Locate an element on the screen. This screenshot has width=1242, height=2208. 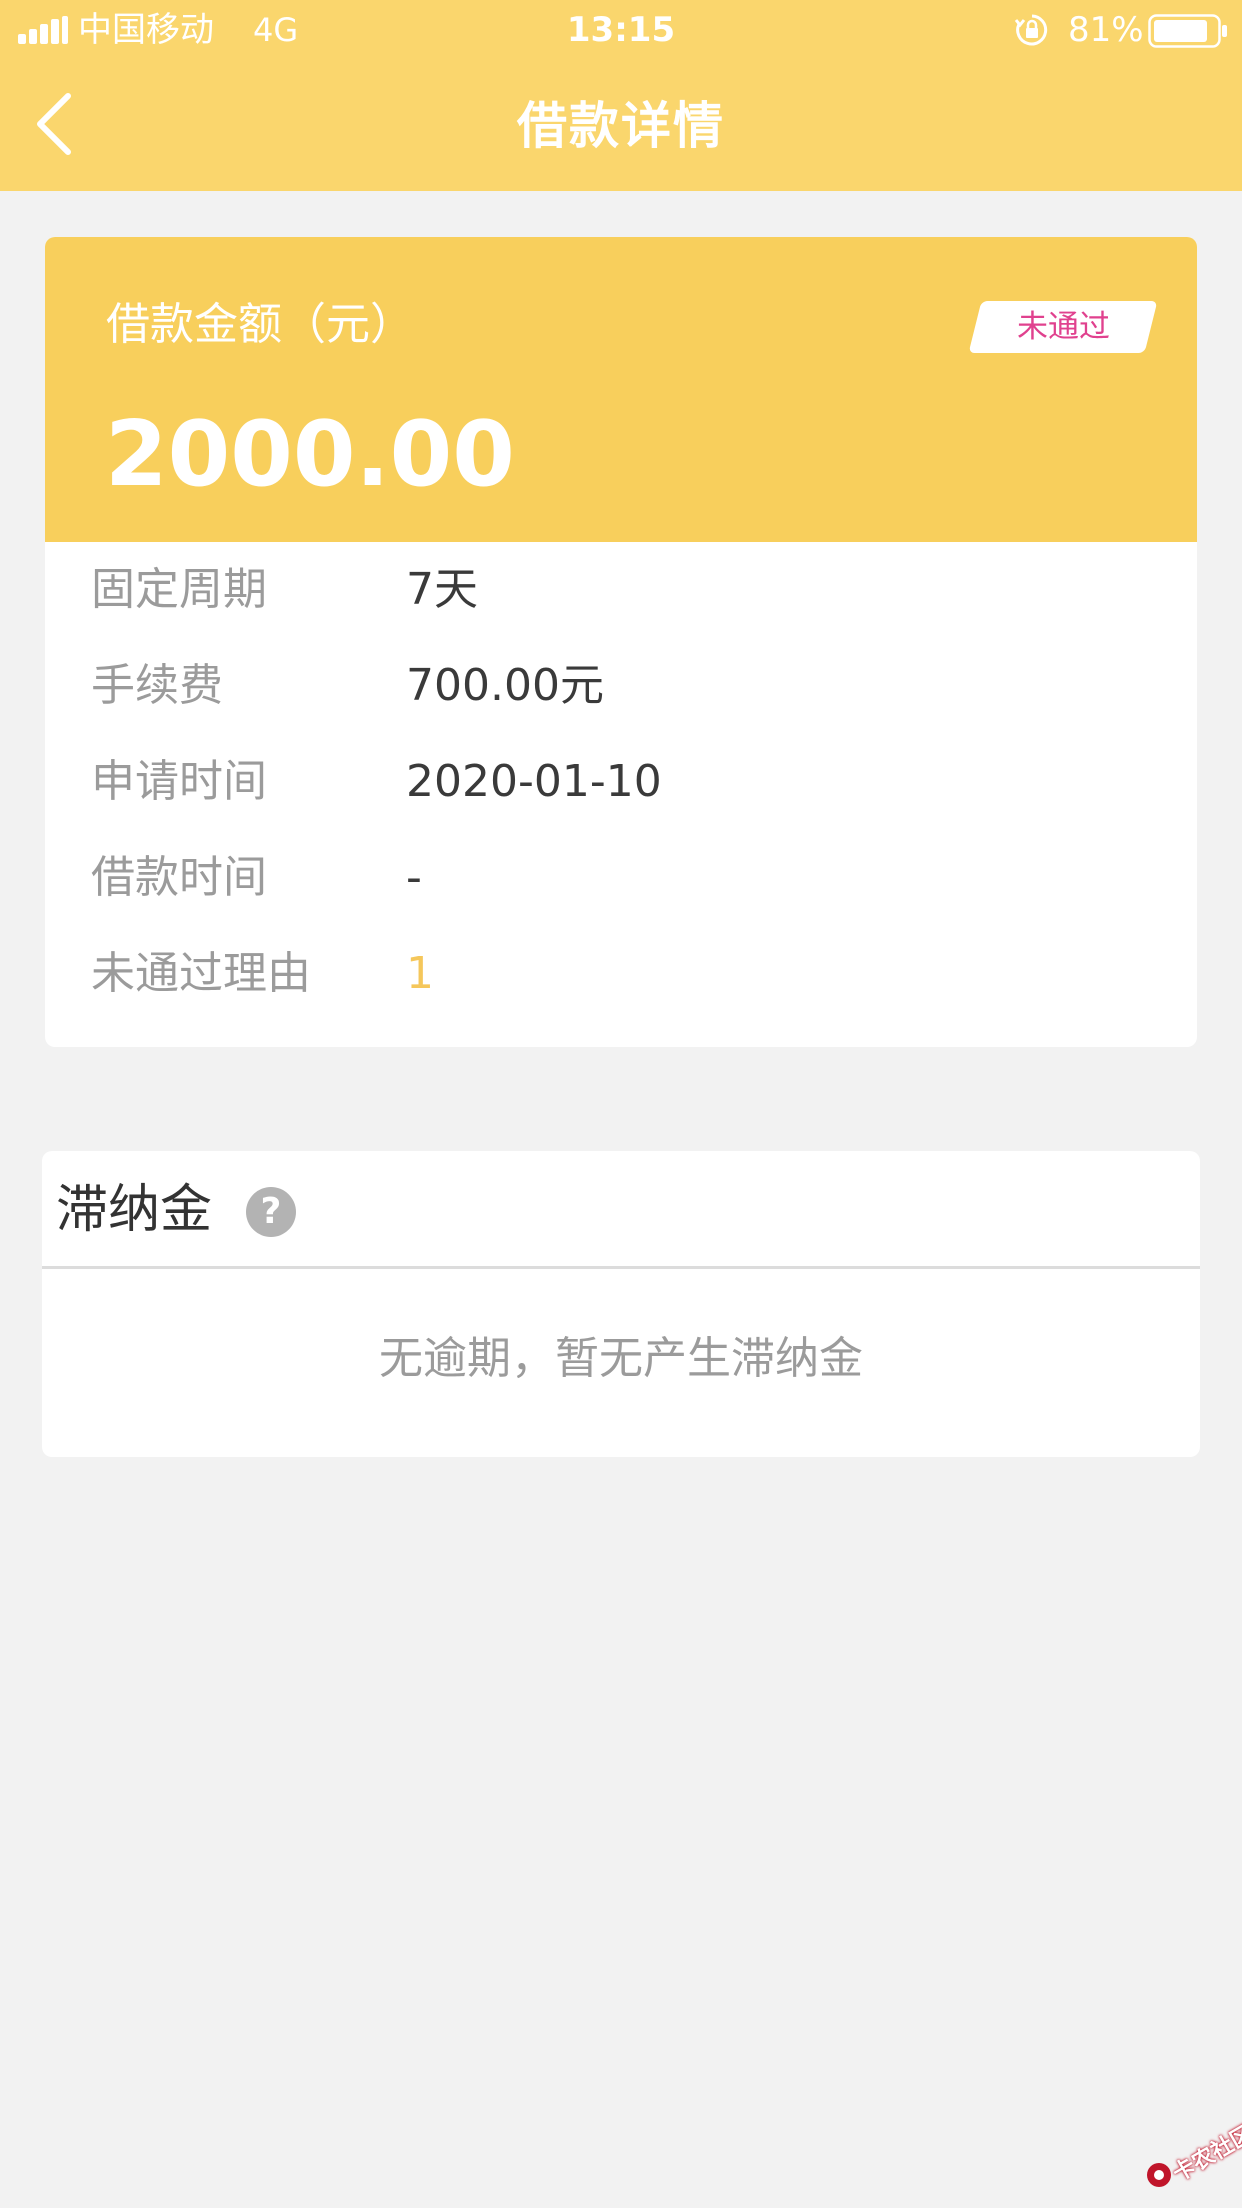
detail-label: 未通过理由 is located at coordinates (201, 973).